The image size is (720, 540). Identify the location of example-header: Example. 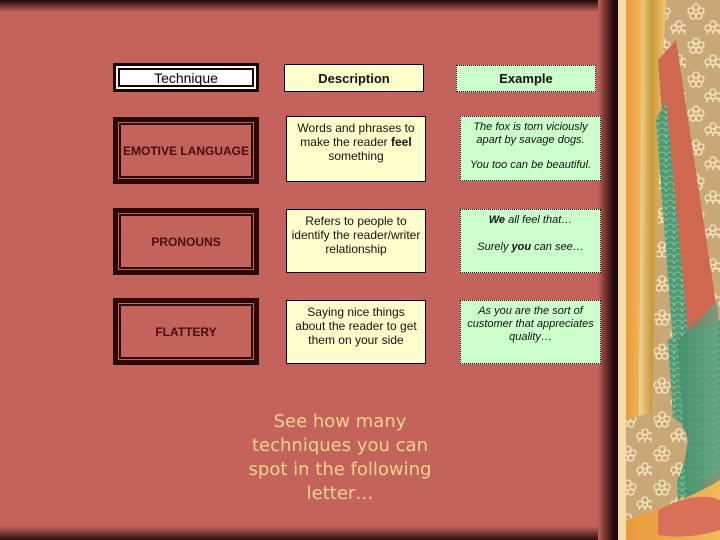
(526, 78).